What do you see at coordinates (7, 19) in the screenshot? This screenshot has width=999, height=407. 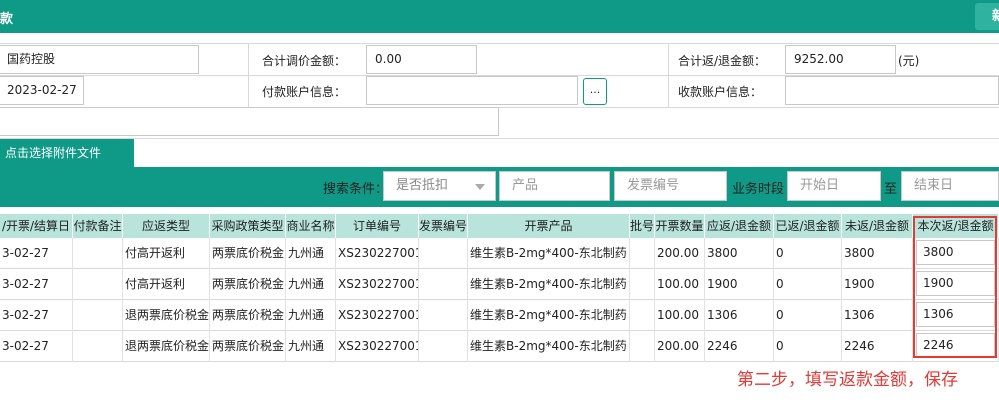 I see `page-title: 款` at bounding box center [7, 19].